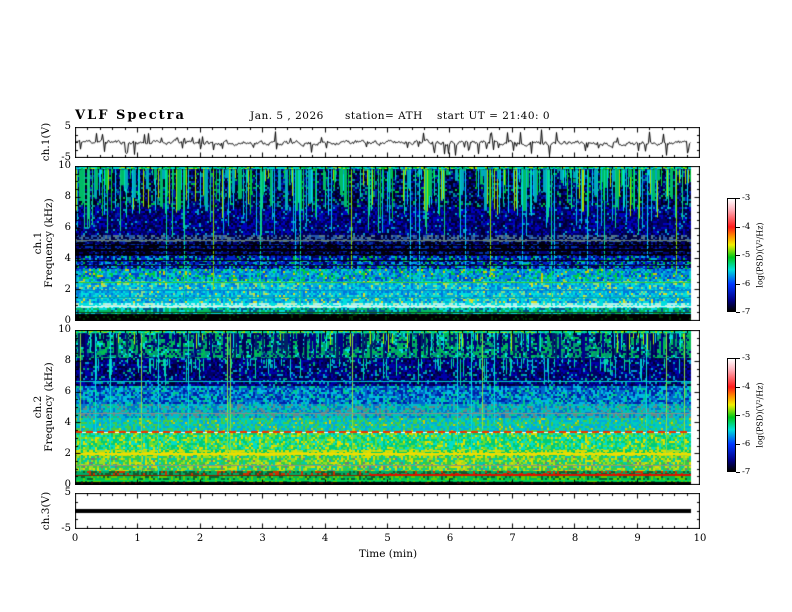 The image size is (792, 612). I want to click on ch1-waveform-panel, so click(387, 142).